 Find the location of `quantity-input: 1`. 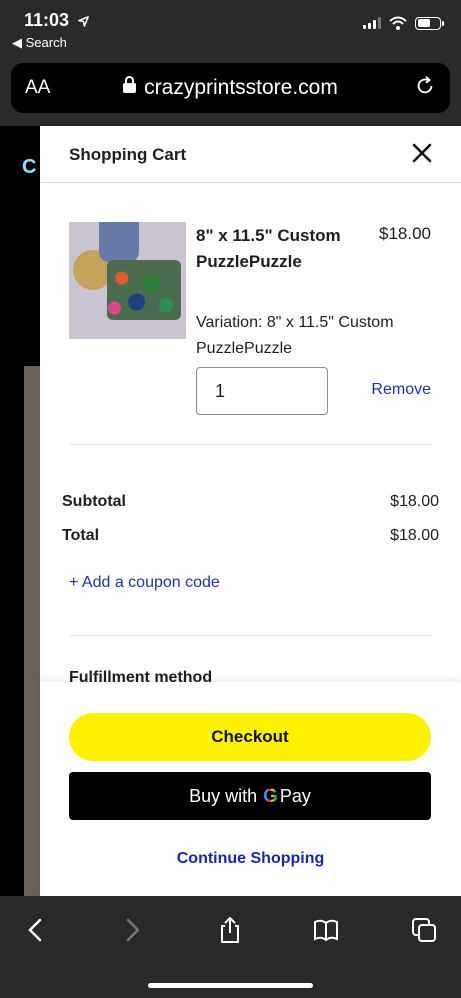

quantity-input: 1 is located at coordinates (262, 391).